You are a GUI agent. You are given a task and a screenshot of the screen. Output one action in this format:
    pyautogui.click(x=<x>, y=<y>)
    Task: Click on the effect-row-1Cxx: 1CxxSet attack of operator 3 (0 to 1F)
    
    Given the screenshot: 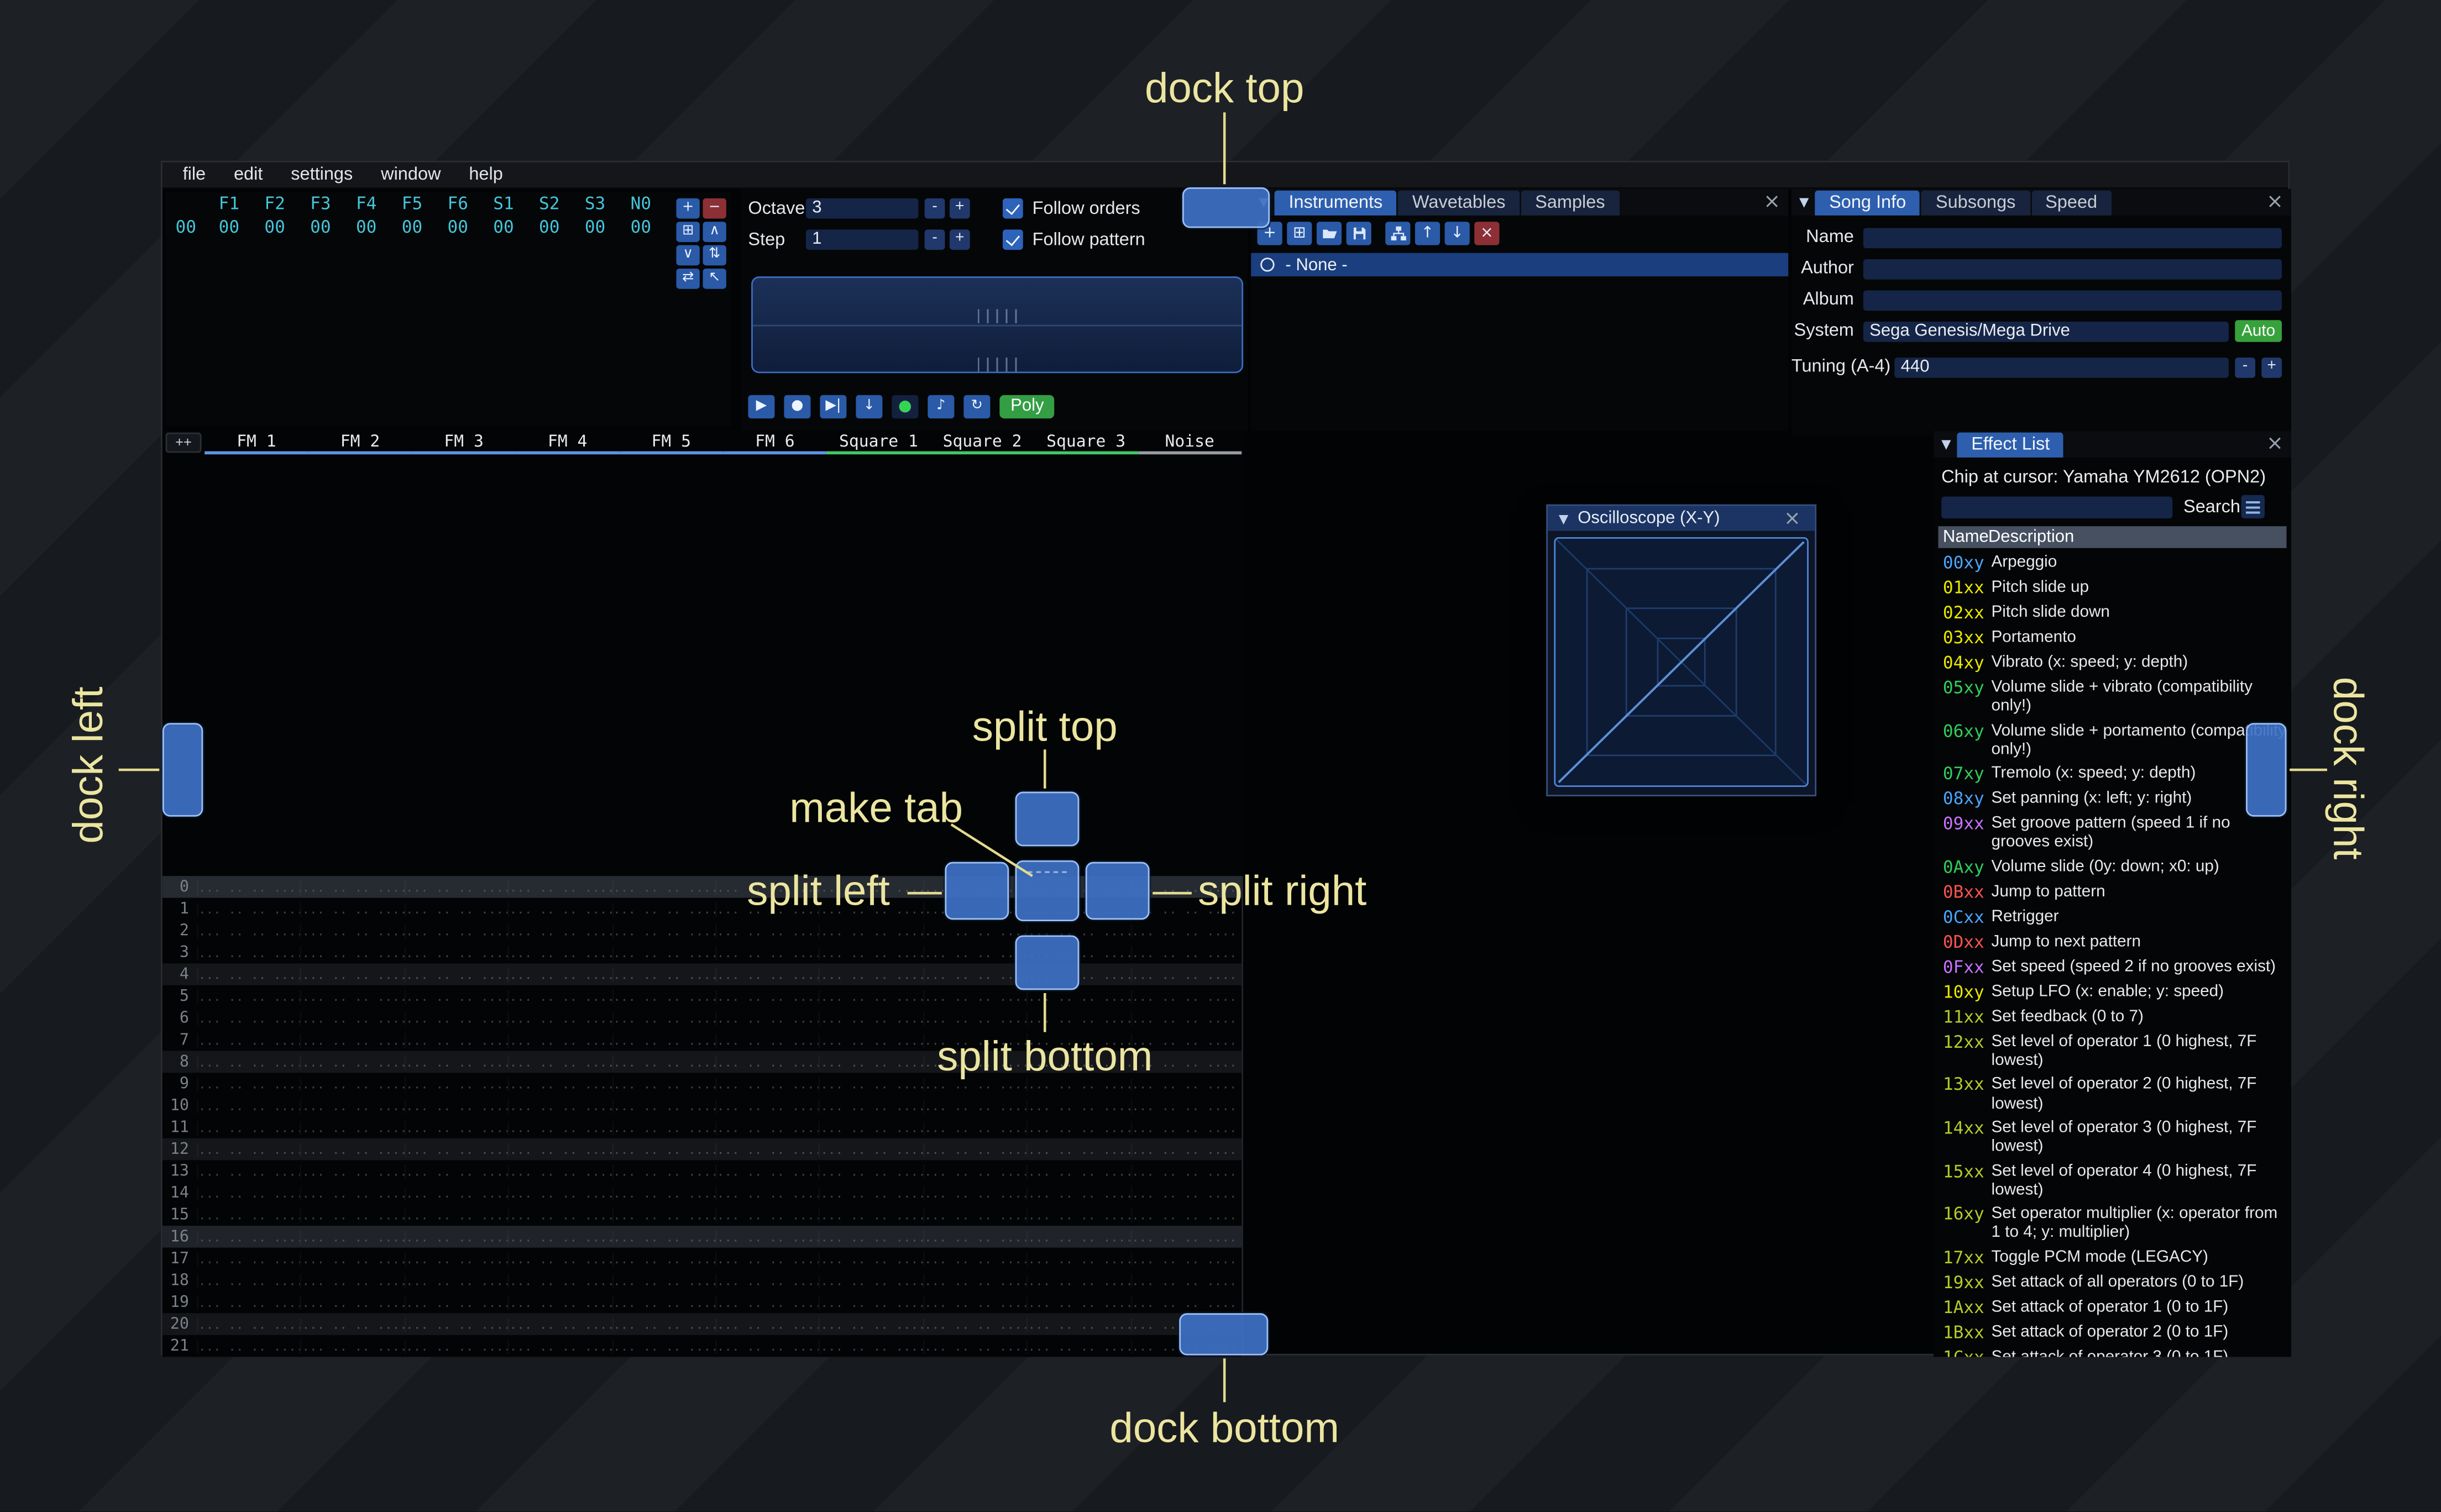 What is the action you would take?
    pyautogui.click(x=2112, y=1352)
    